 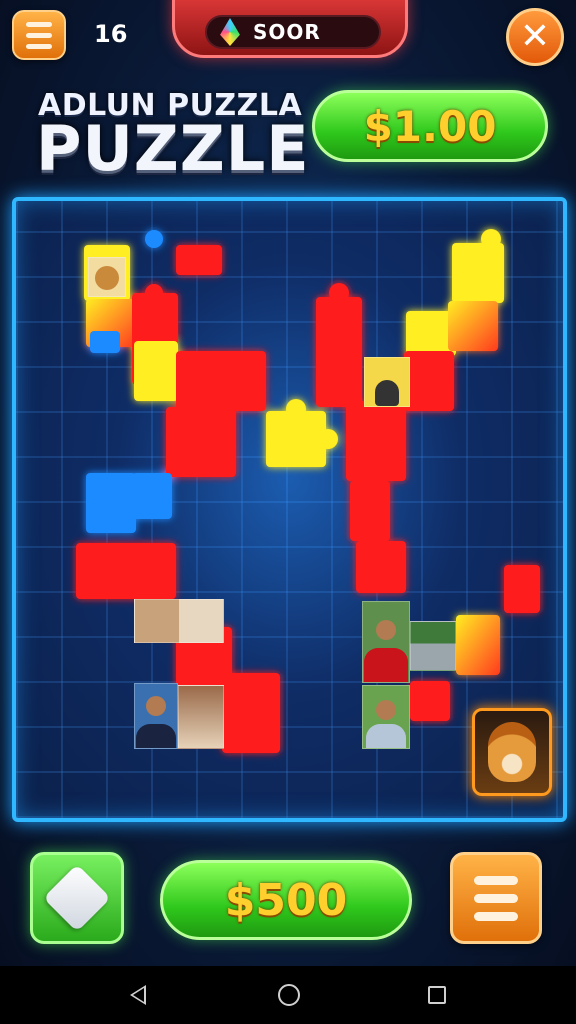 I want to click on menu-button, so click(x=39, y=35).